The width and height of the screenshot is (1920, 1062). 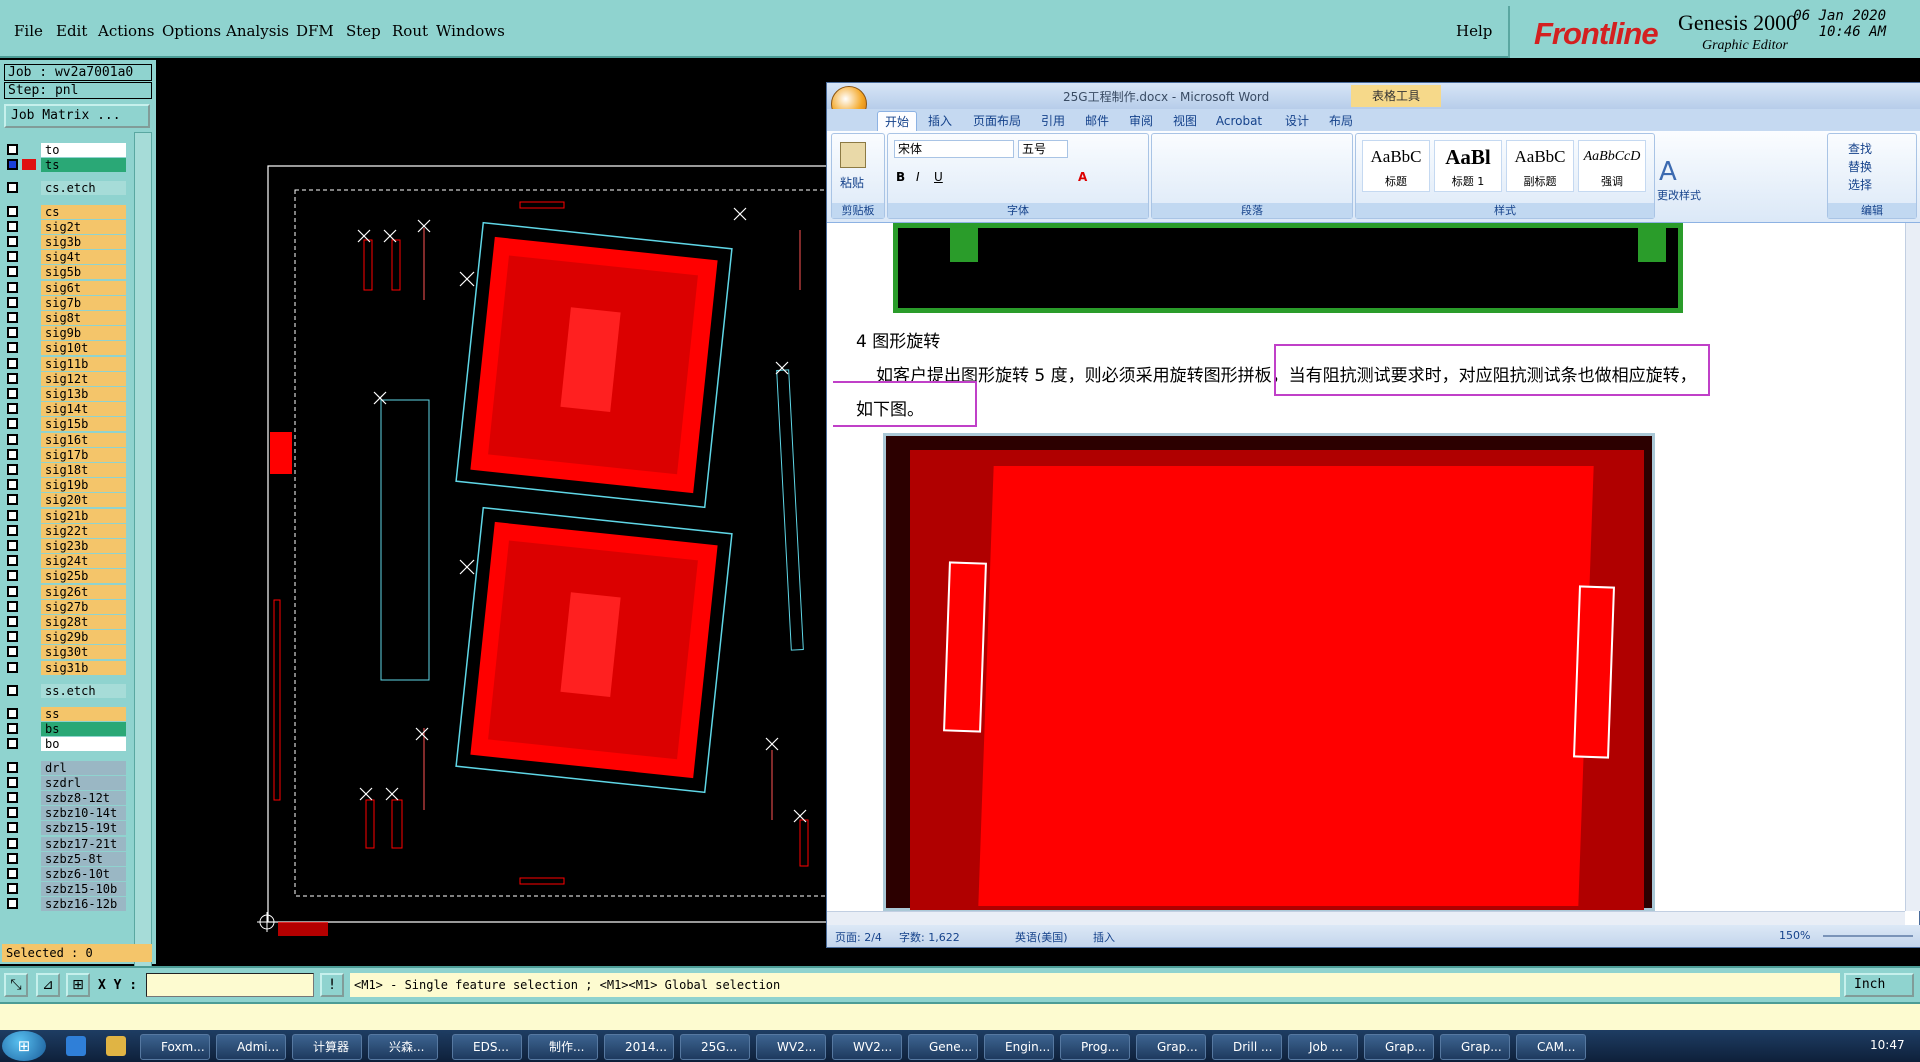 What do you see at coordinates (83, 242) in the screenshot?
I see `layer-name: sig3b` at bounding box center [83, 242].